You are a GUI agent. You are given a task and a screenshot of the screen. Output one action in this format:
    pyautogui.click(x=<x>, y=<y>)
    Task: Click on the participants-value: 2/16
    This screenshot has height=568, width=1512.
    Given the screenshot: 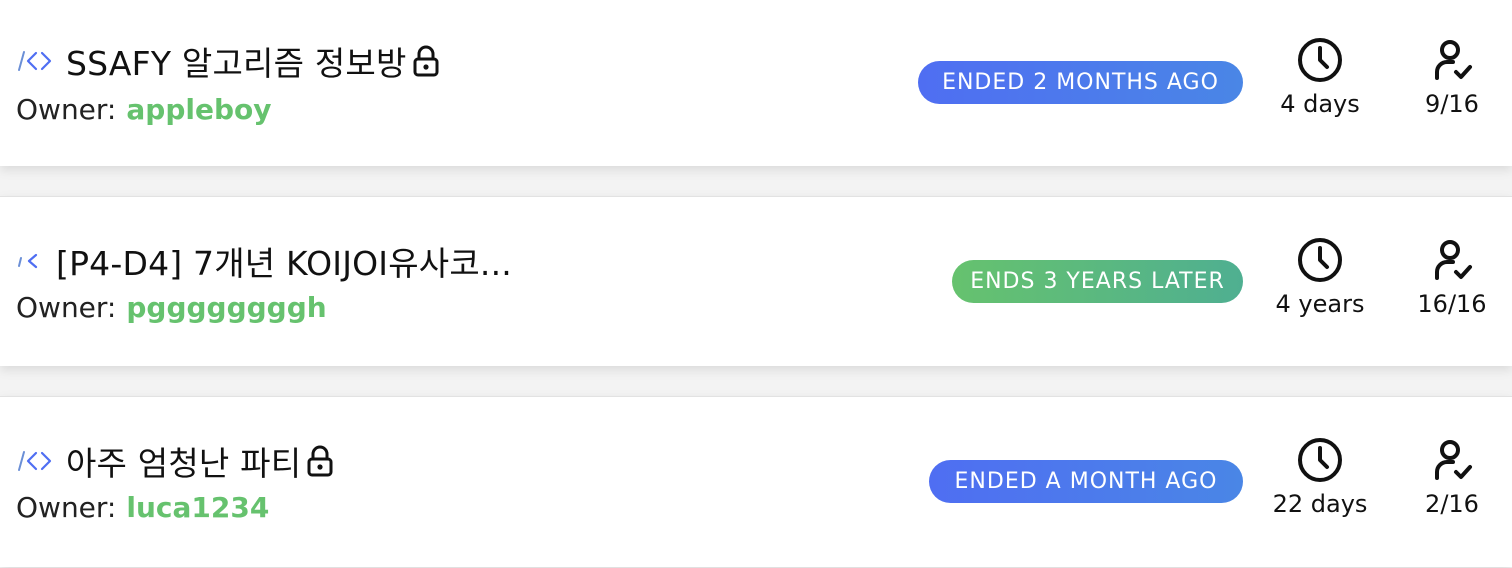 What is the action you would take?
    pyautogui.click(x=1452, y=504)
    